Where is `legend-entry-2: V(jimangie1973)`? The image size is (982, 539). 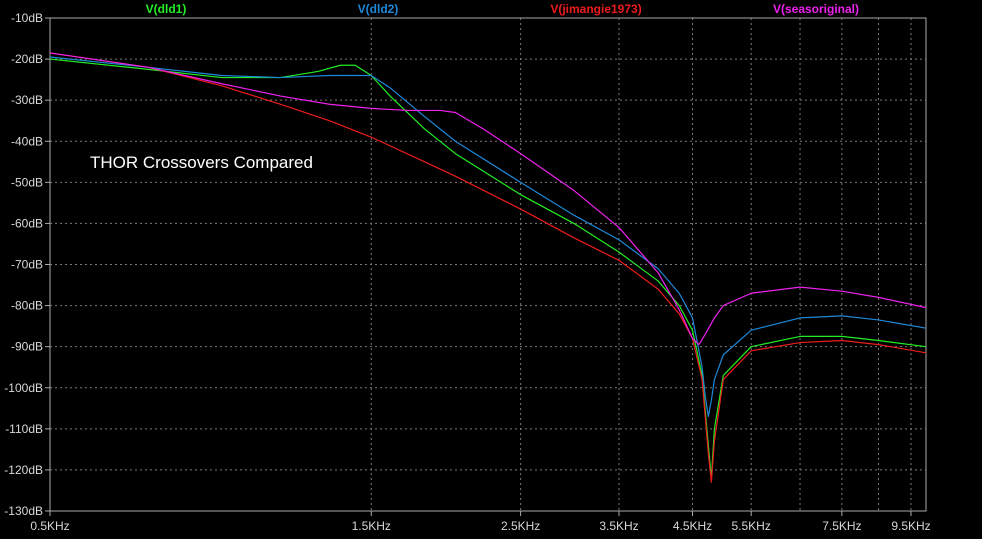
legend-entry-2: V(jimangie1973) is located at coordinates (595, 9).